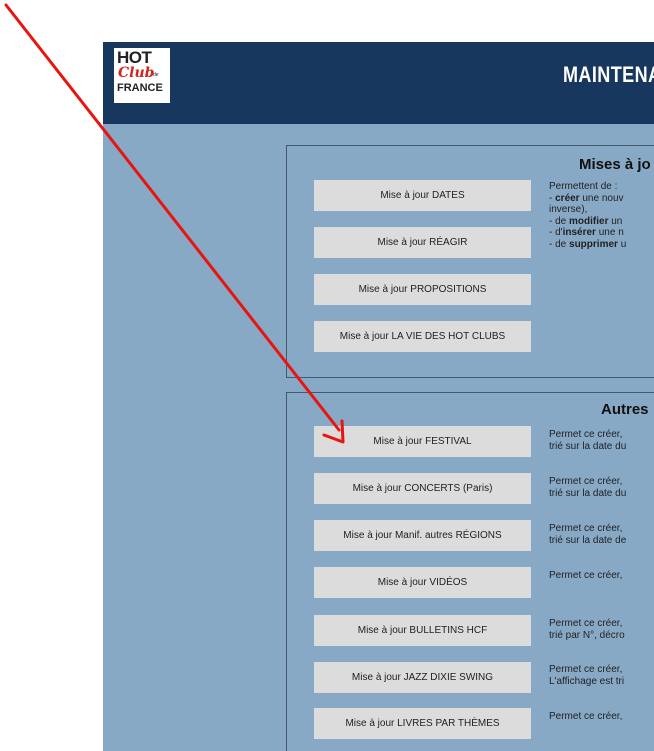 Image resolution: width=654 pixels, height=751 pixels. Describe the element at coordinates (587, 675) in the screenshot. I see `jazz-dixie-swing-description: Permet ce créer, L'affichage est tri` at that location.